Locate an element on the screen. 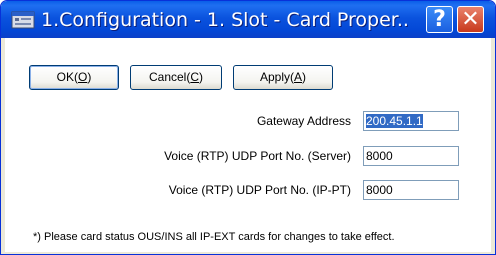  app-window-icon is located at coordinates (23, 20).